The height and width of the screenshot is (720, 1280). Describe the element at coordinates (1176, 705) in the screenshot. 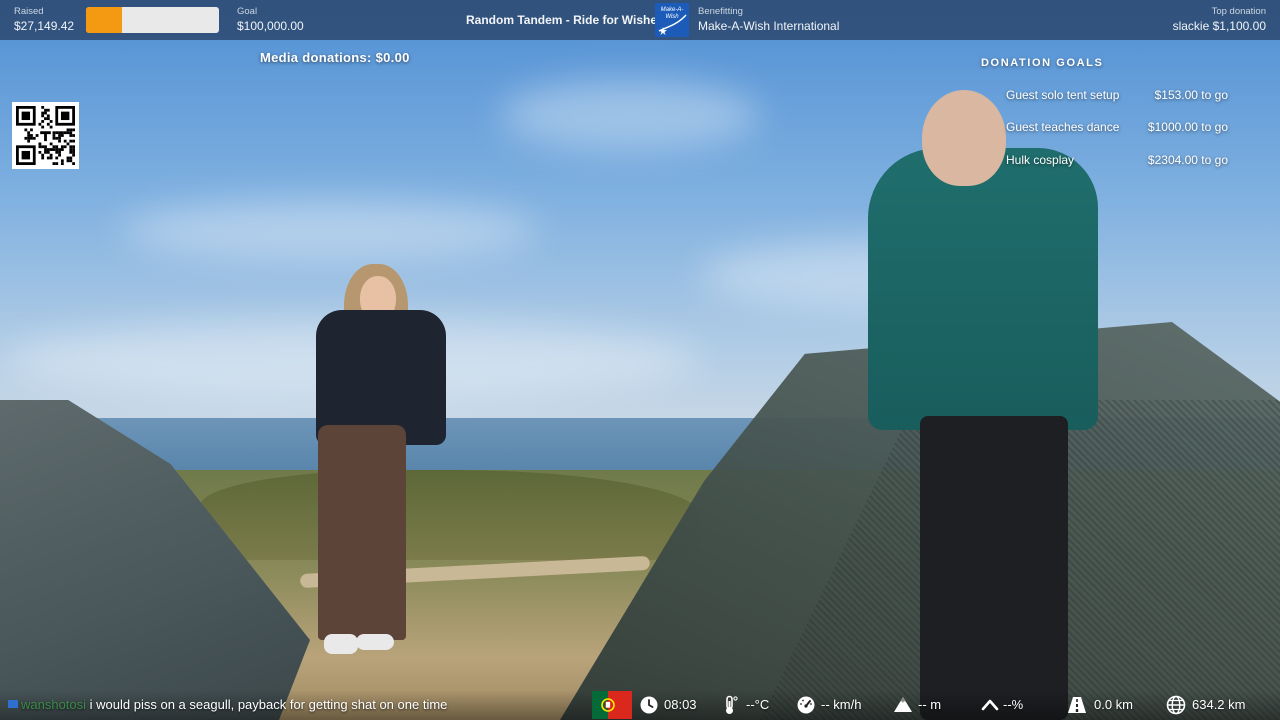

I see `globe-icon` at that location.